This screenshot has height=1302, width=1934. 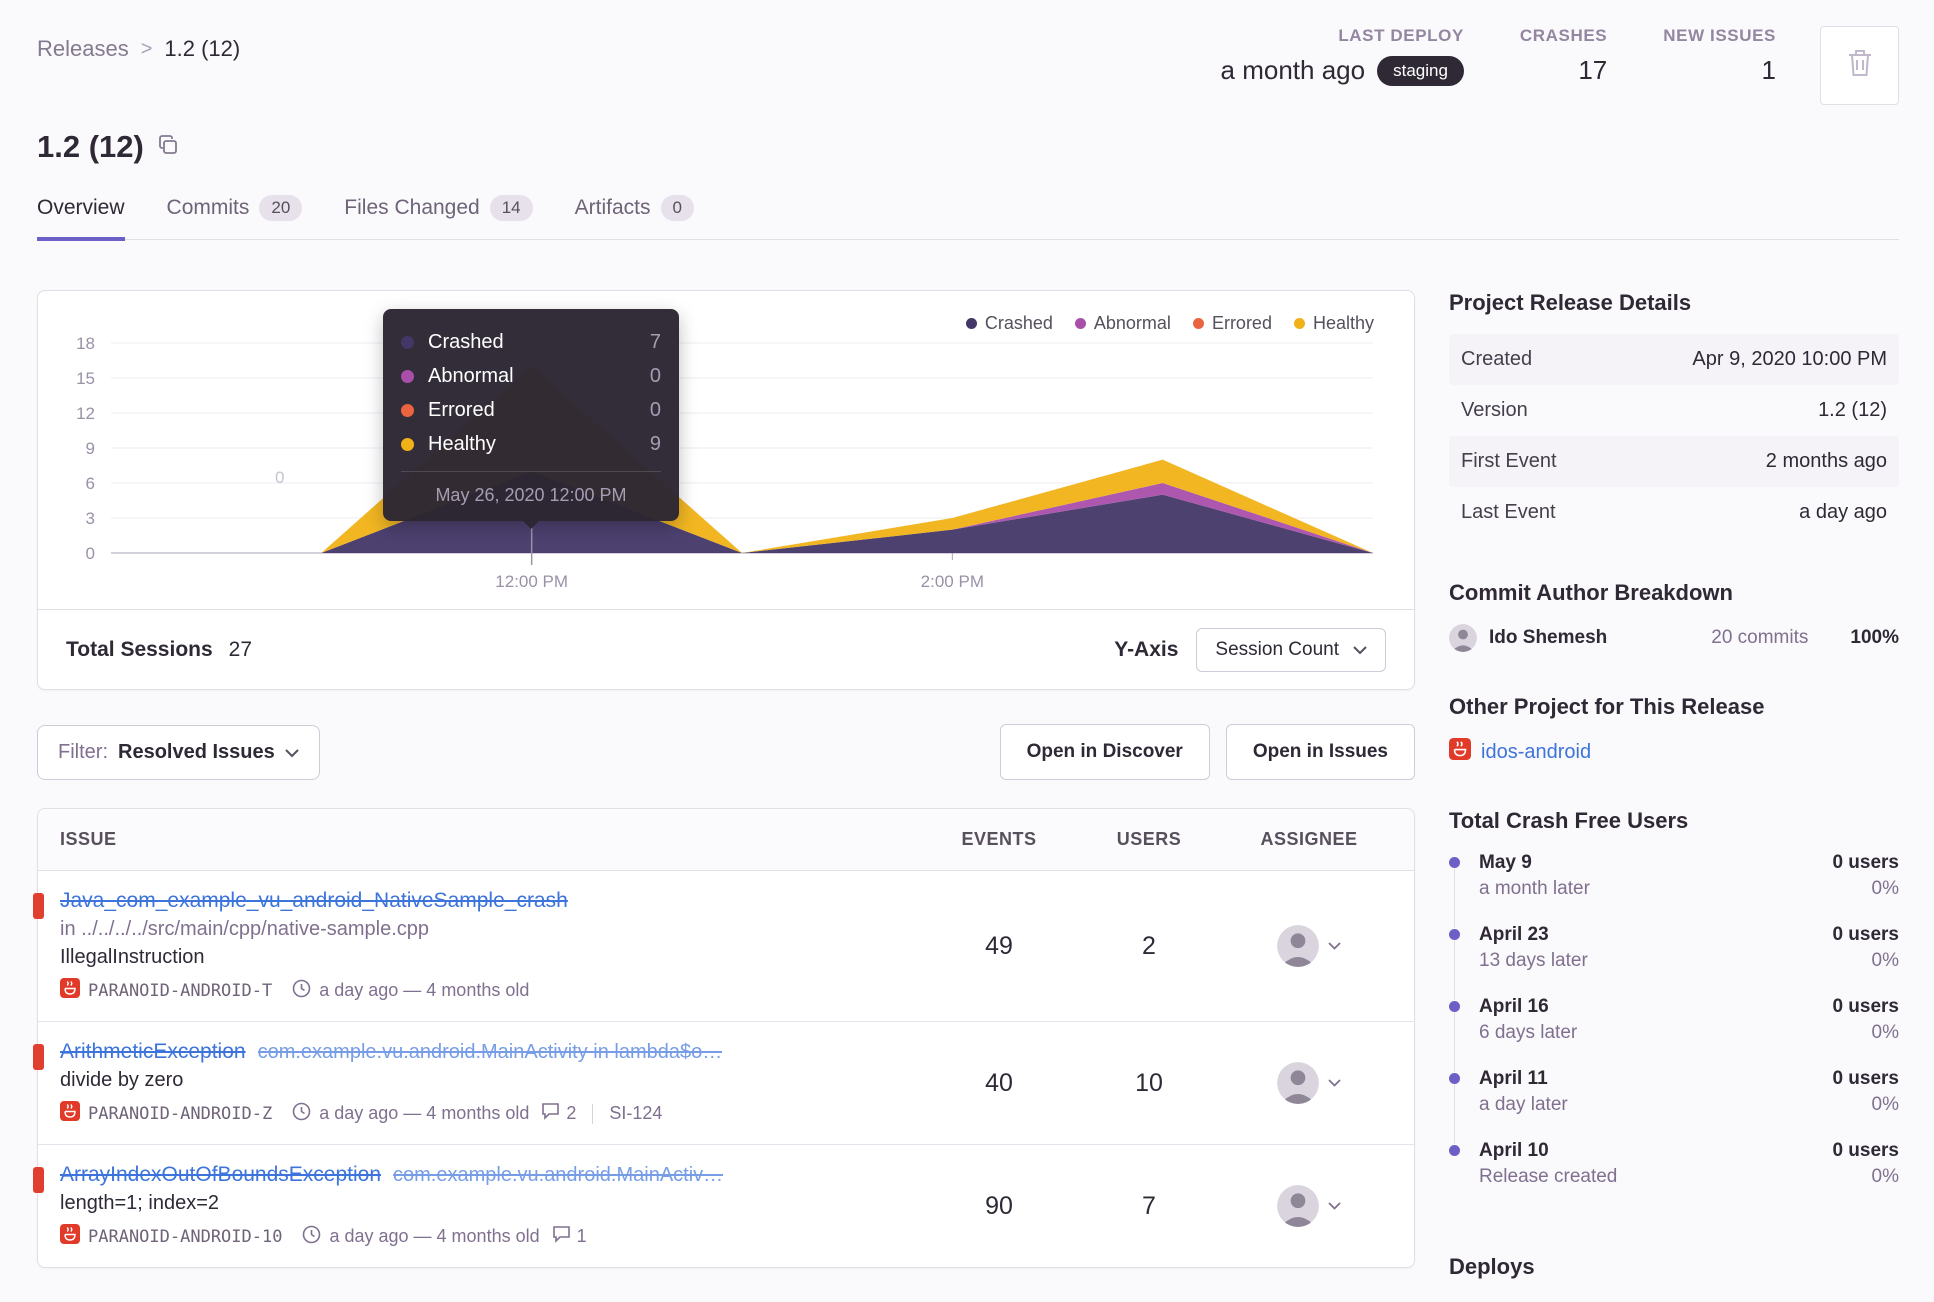 What do you see at coordinates (1514, 1006) in the screenshot?
I see `crash-free-date: April 16` at bounding box center [1514, 1006].